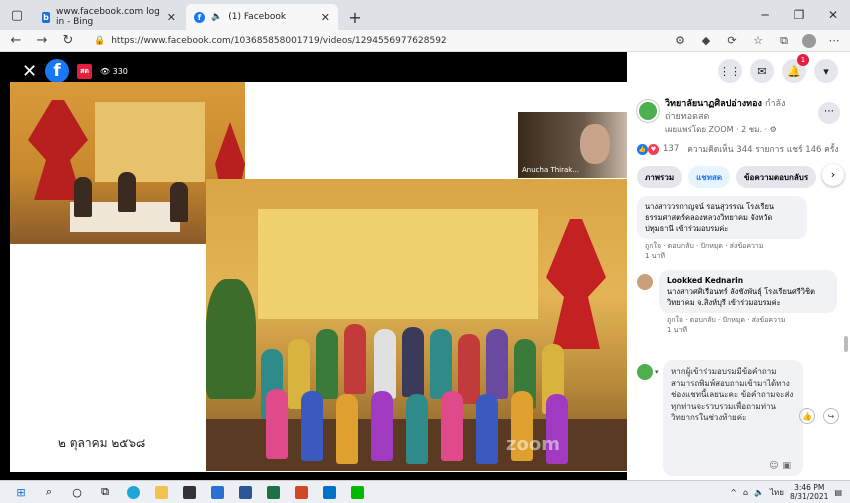 Image resolution: width=850 pixels, height=503 pixels. What do you see at coordinates (803, 60) in the screenshot?
I see `notification-badge: 1` at bounding box center [803, 60].